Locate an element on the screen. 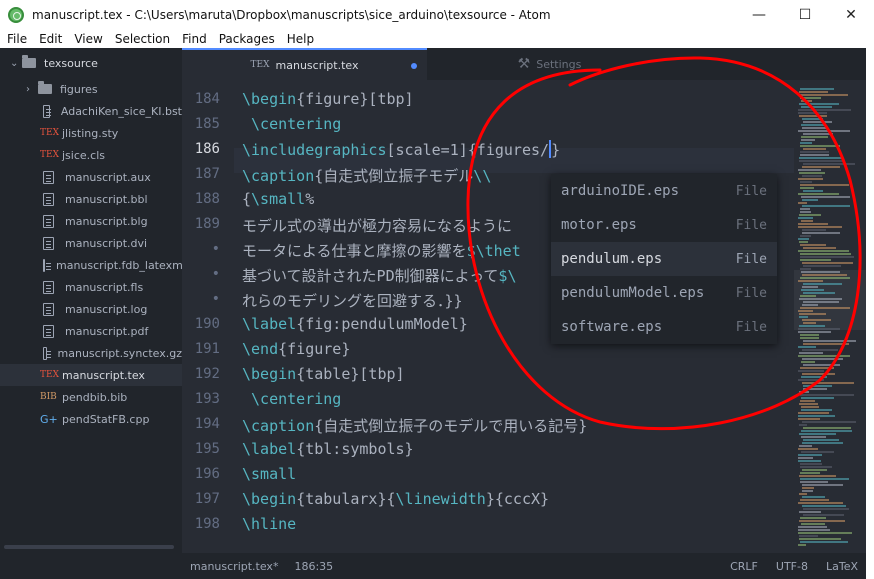 The image size is (874, 579). menu-packages: Packages is located at coordinates (247, 39).